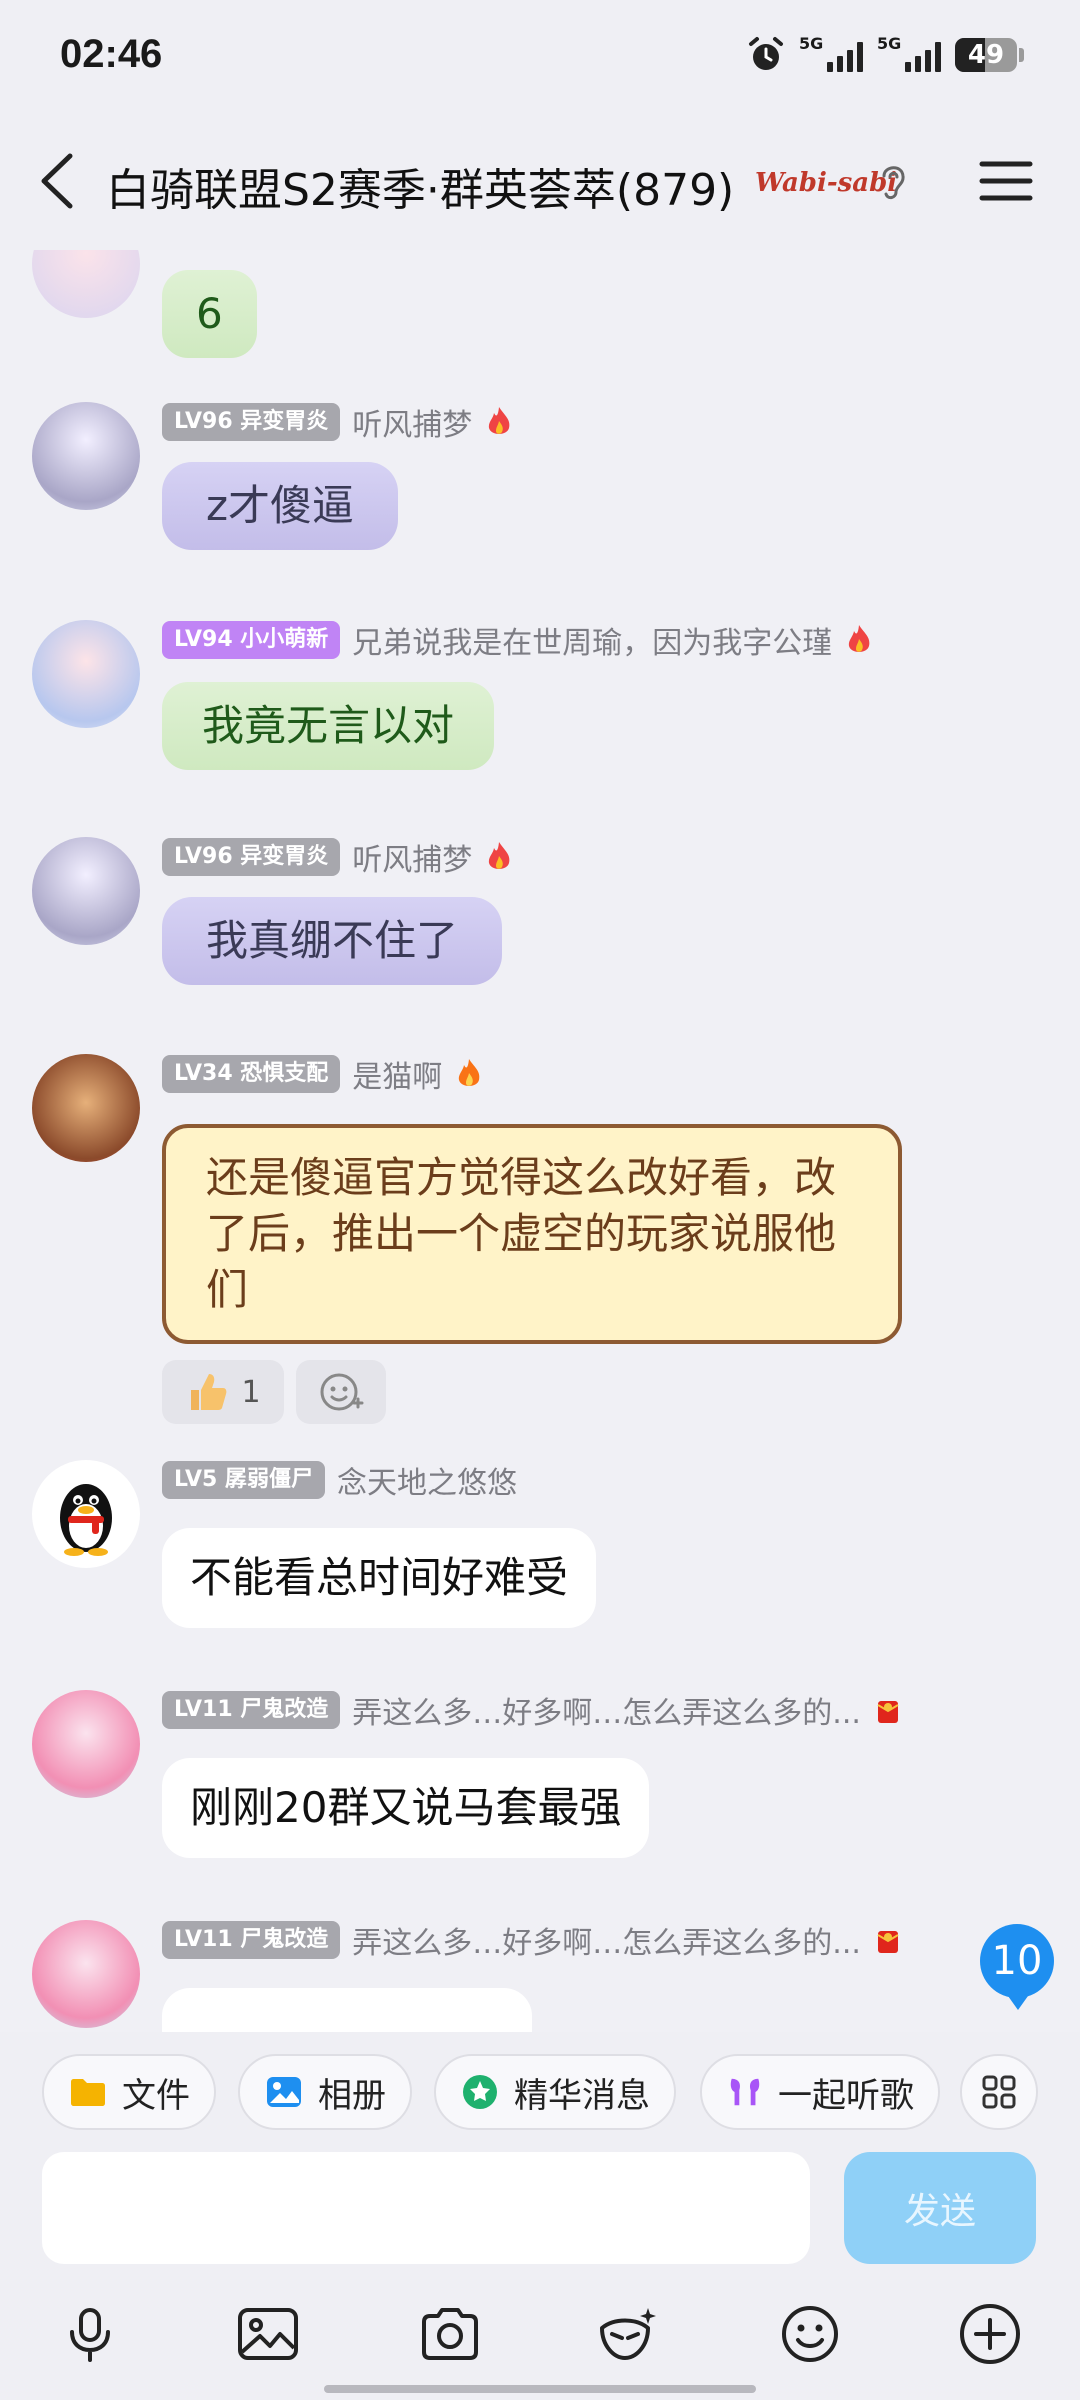  I want to click on message-bubble: 不能看总时间好难受, so click(379, 1578).